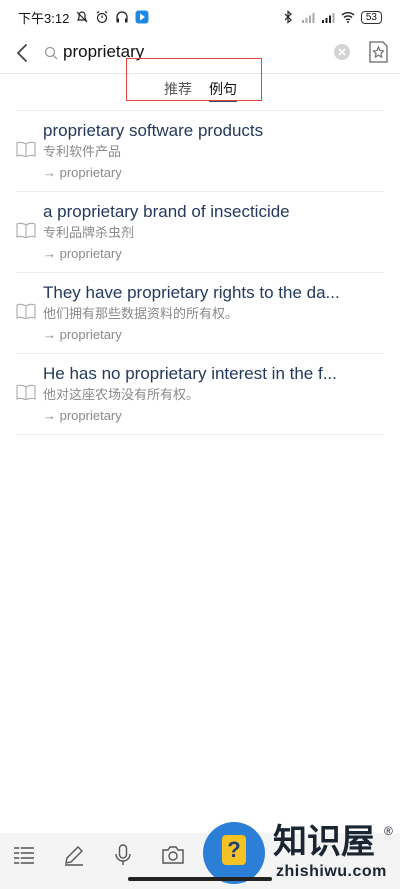 Image resolution: width=400 pixels, height=889 pixels. What do you see at coordinates (371, 17) in the screenshot?
I see `battery-indicator: 53` at bounding box center [371, 17].